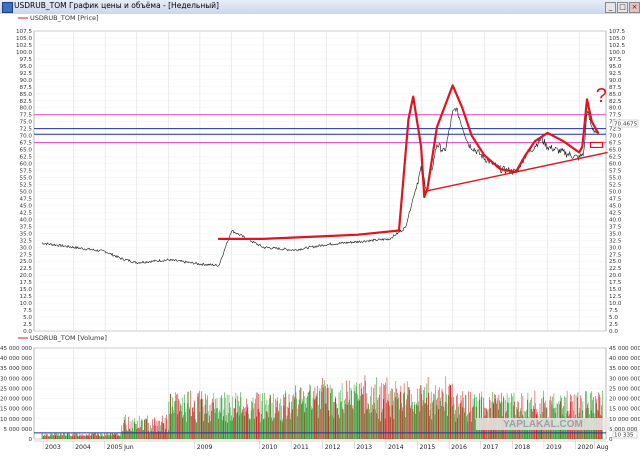 This screenshot has height=457, width=640. I want to click on price-tick-label: 10.0, so click(26, 304).